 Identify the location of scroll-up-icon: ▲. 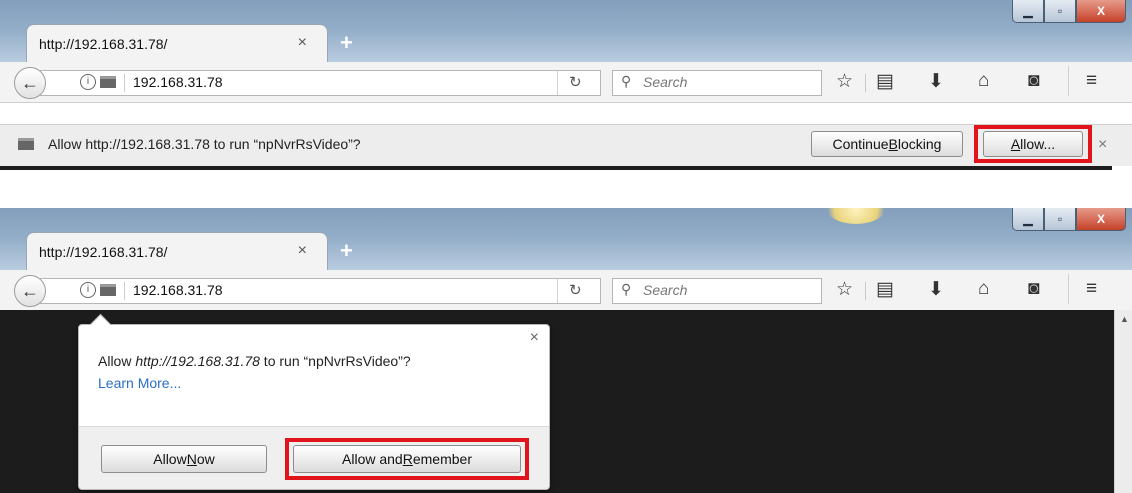
(1124, 319).